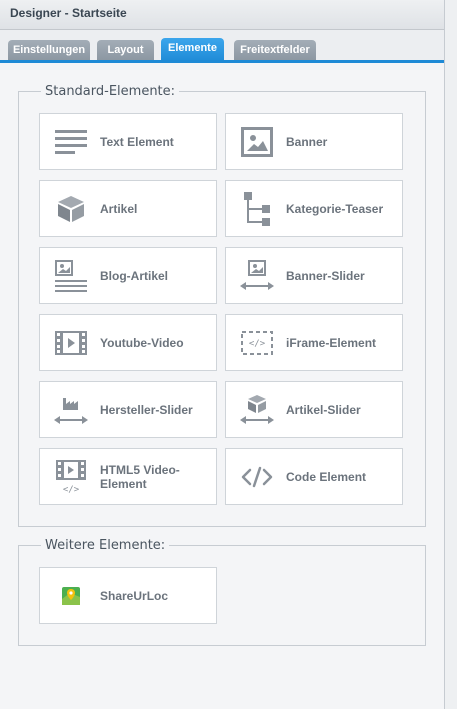 The width and height of the screenshot is (457, 709). What do you see at coordinates (71, 142) in the screenshot?
I see `text-lines-icon` at bounding box center [71, 142].